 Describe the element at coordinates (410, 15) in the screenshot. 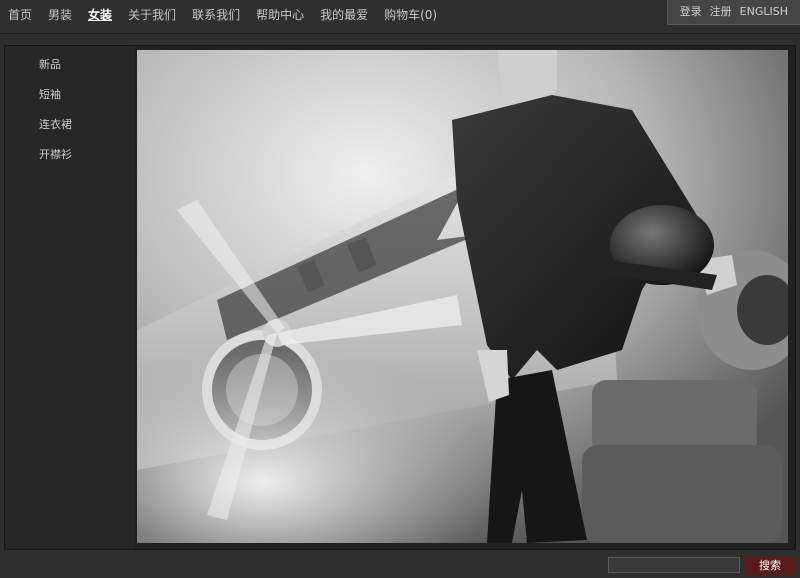

I see `nav-item-cart: 购物车(0)` at that location.